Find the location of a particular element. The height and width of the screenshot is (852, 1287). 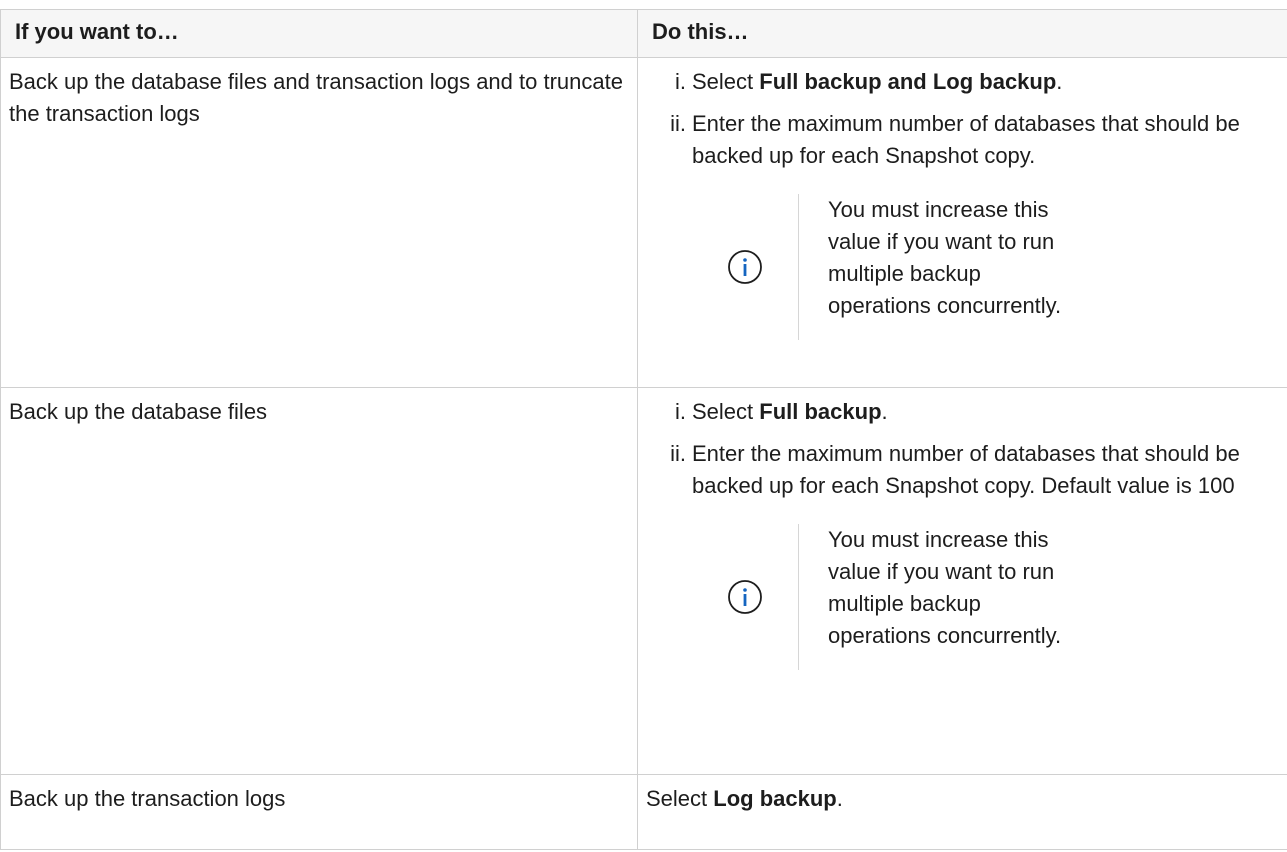

action-option-name: Log backup is located at coordinates (775, 798).